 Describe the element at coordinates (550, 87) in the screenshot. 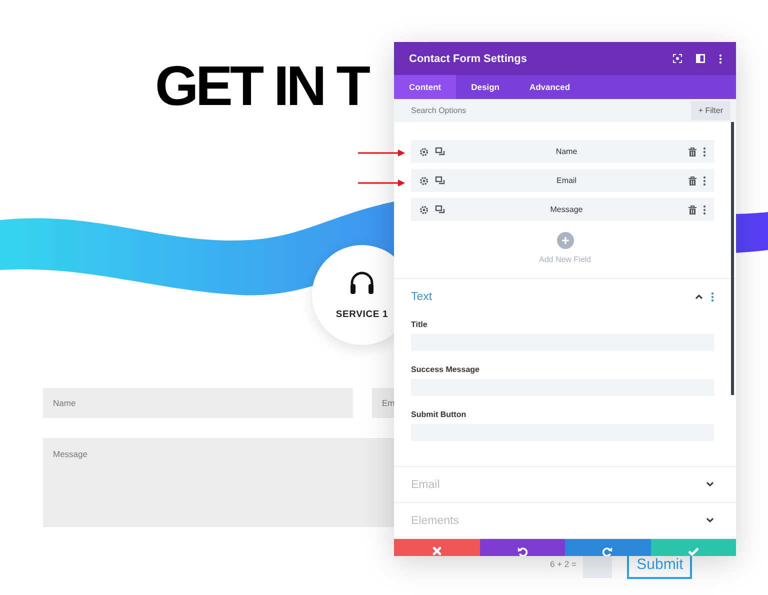

I see `panel-tab: Advanced` at that location.